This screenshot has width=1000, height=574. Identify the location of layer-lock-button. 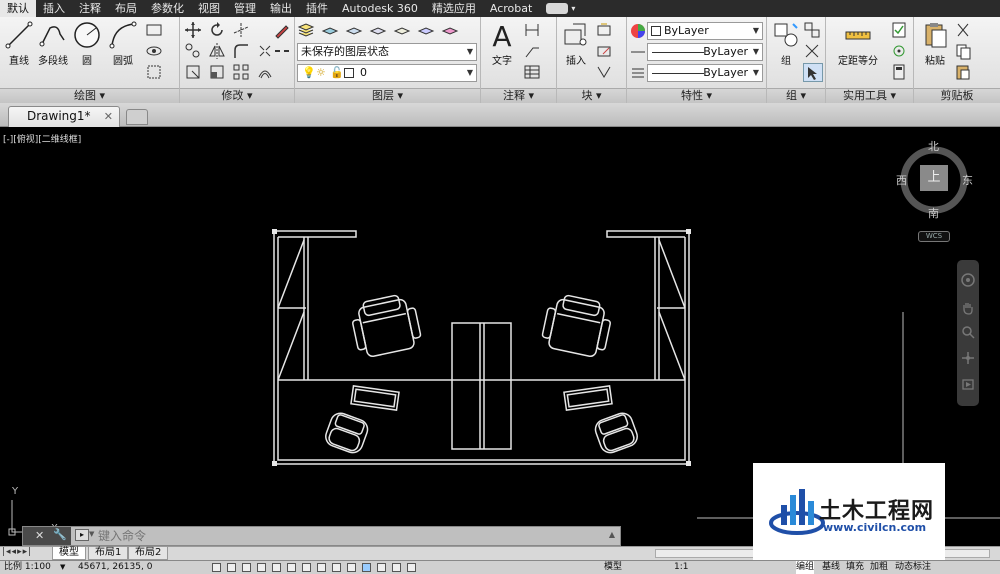
(451, 30).